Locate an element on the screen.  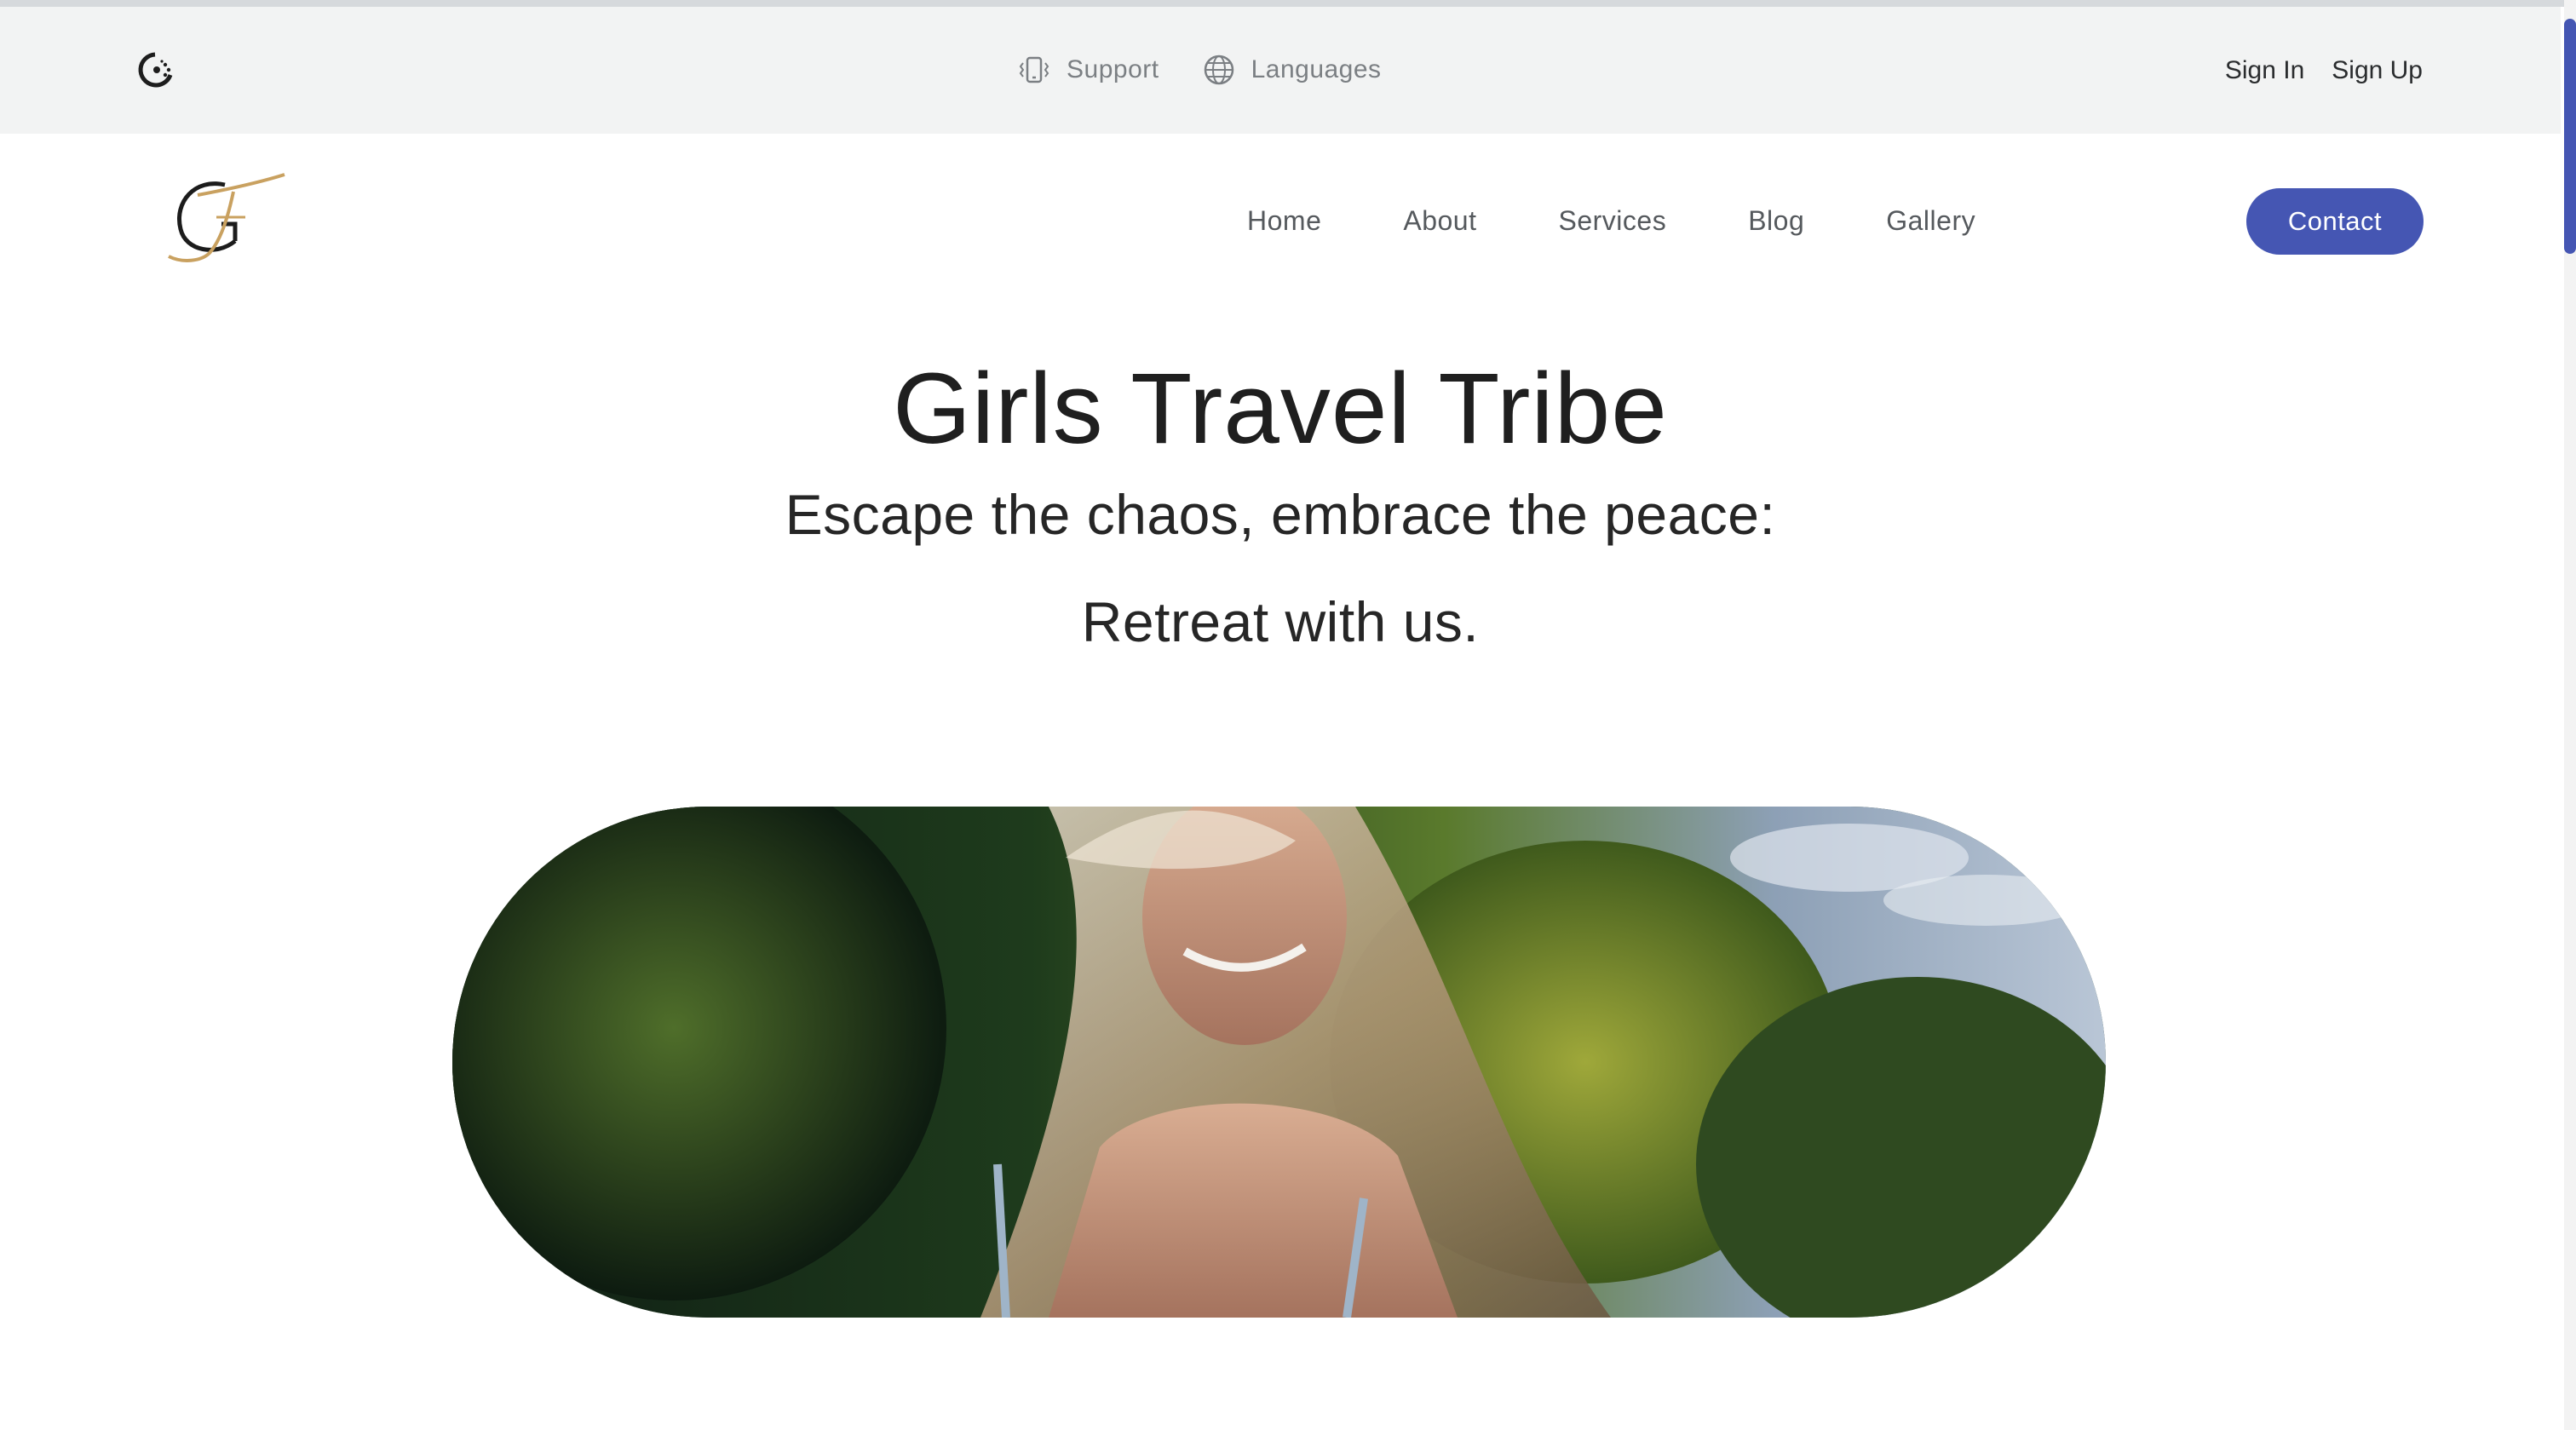
contact-button: Contact is located at coordinates (2335, 222).